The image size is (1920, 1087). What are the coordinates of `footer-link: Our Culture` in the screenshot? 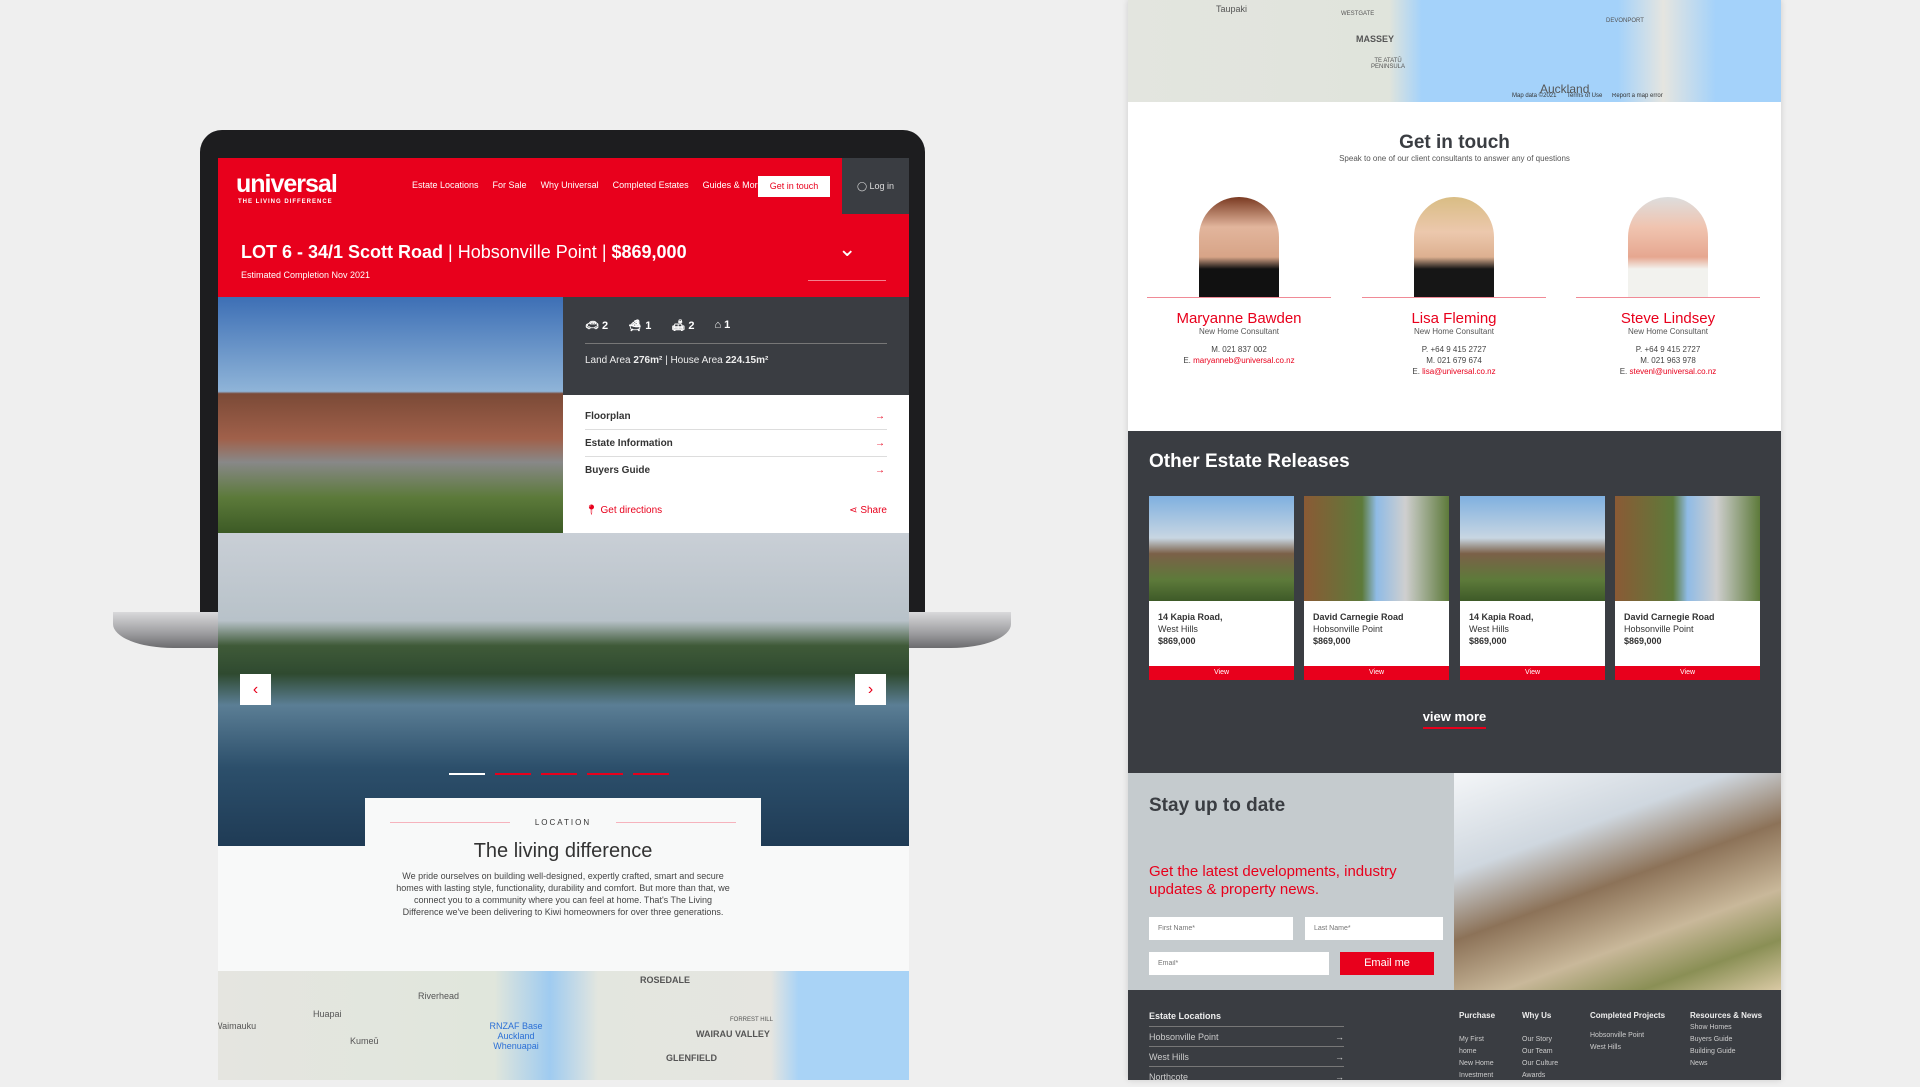 It's located at (1540, 1064).